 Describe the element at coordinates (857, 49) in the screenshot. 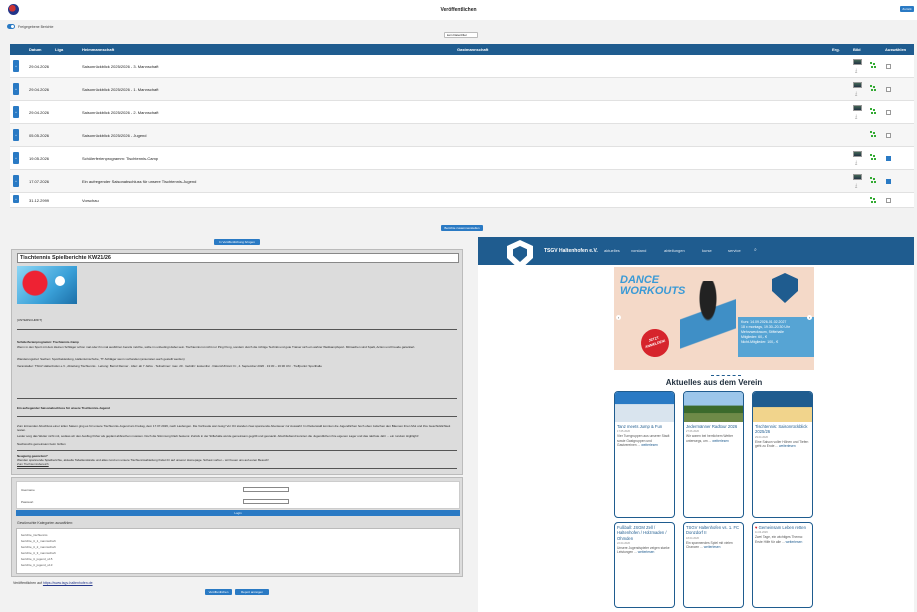

I see `col-image: Bild` at that location.